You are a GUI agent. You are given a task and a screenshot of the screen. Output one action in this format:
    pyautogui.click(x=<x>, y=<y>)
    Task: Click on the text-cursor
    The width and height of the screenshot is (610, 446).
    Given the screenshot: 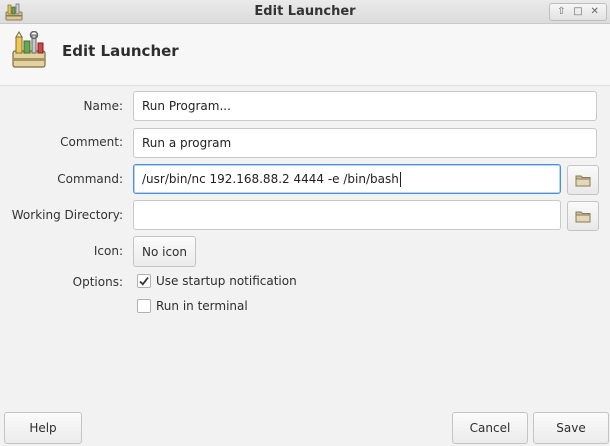 What is the action you would take?
    pyautogui.click(x=400, y=179)
    